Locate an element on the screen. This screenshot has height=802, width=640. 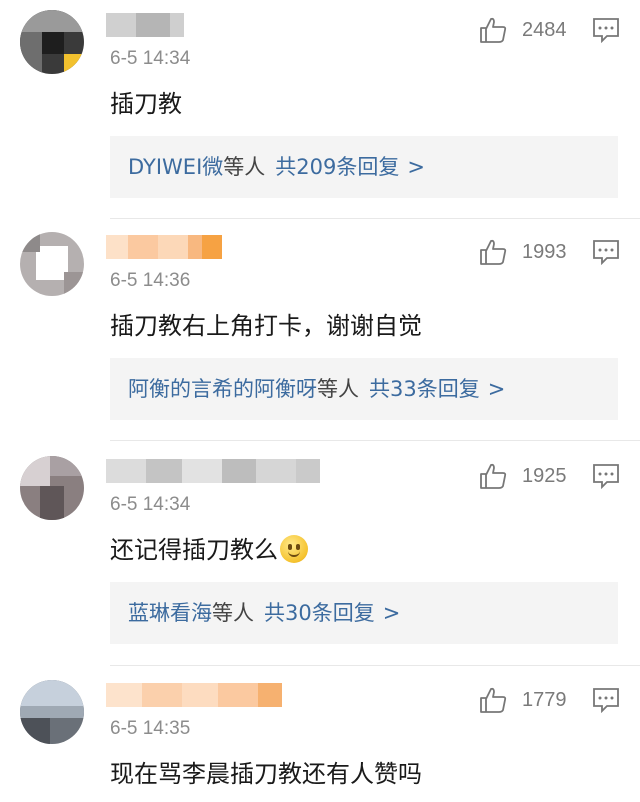
smile-emoji-icon is located at coordinates (294, 549).